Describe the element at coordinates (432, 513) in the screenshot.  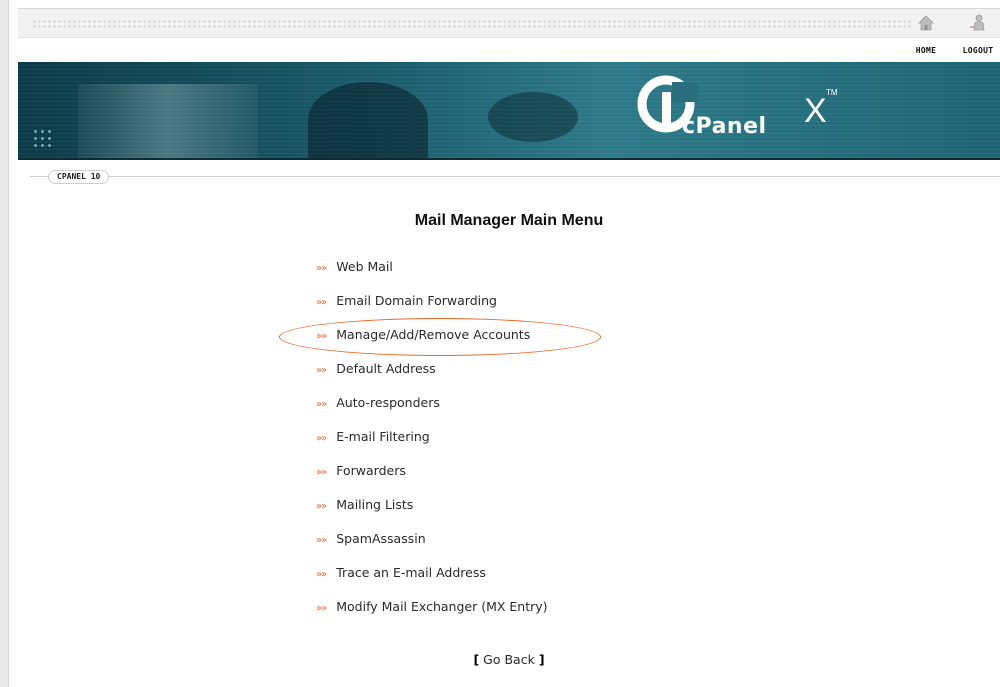
I see `menu-item-mailing-lists: »» Mailing Lists` at that location.